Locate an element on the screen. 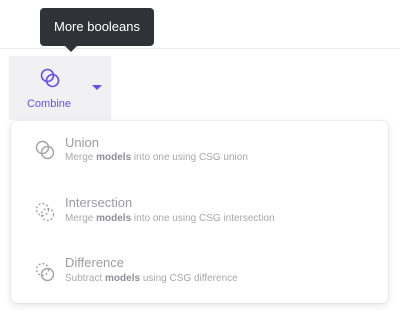 This screenshot has width=400, height=316. tooltip-text: More booleans is located at coordinates (97, 26).